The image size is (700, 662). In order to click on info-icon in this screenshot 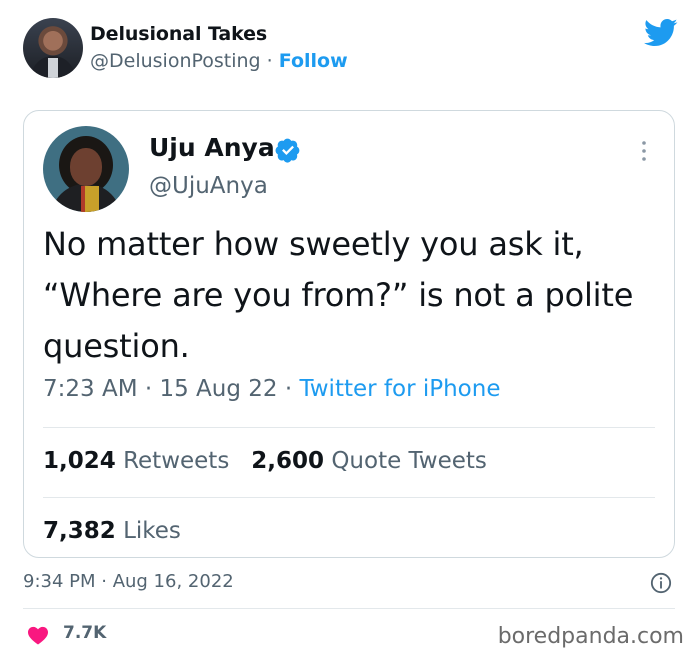, I will do `click(661, 583)`.